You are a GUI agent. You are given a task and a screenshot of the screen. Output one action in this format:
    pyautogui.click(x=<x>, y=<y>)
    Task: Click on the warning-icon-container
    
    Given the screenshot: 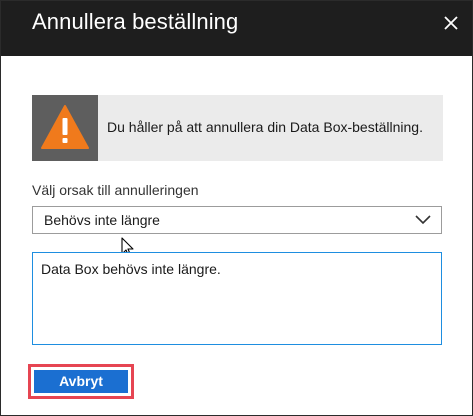 What is the action you would take?
    pyautogui.click(x=65, y=128)
    